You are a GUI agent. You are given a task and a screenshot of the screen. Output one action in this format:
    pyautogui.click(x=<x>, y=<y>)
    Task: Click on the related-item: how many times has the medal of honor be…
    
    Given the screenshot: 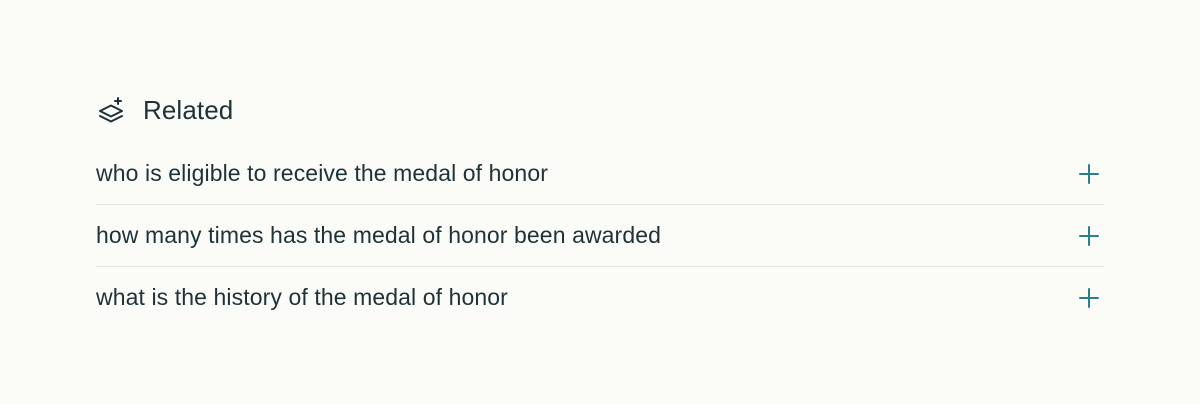 What is the action you would take?
    pyautogui.click(x=600, y=236)
    